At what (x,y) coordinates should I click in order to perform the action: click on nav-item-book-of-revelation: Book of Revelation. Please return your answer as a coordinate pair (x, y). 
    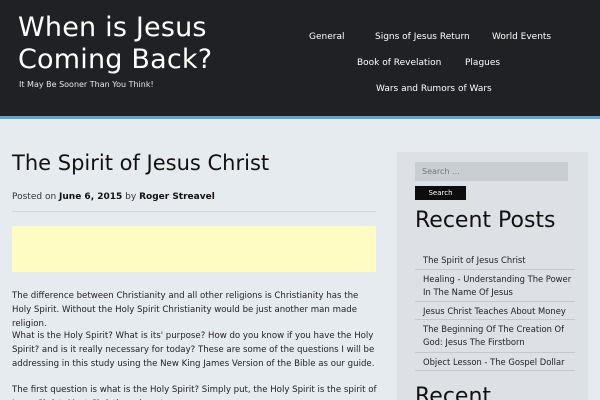
    Looking at the image, I should click on (399, 63).